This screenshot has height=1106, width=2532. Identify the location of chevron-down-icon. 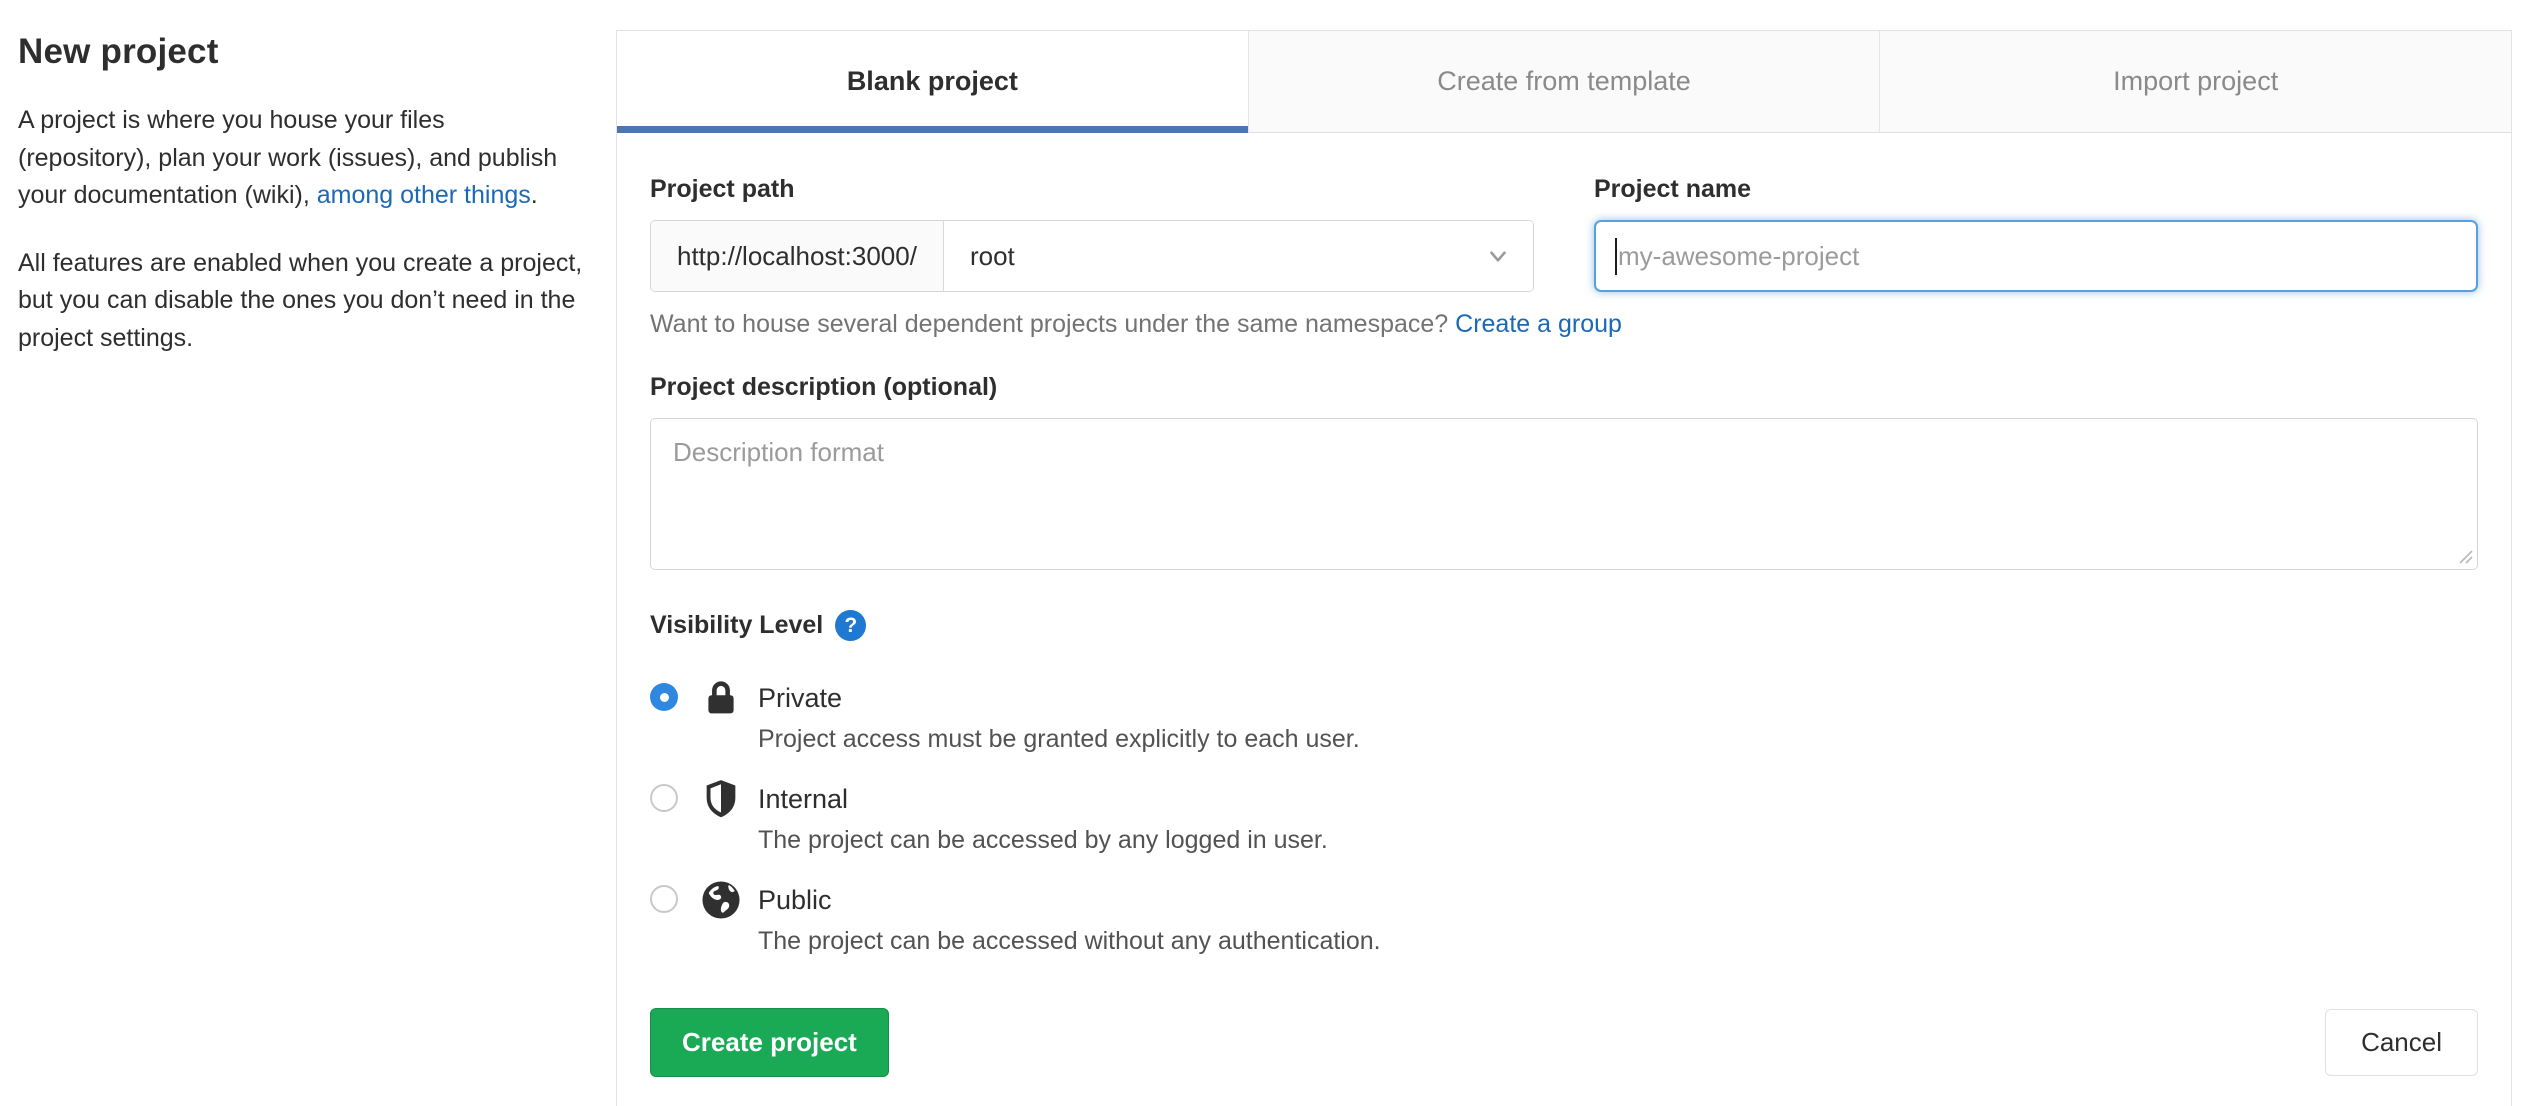
(1498, 256).